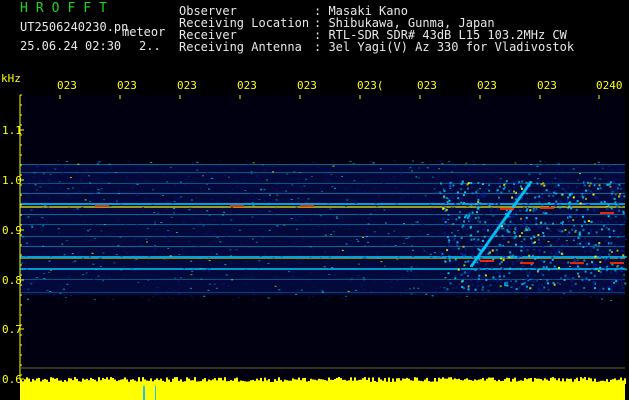 The image size is (629, 400). What do you see at coordinates (609, 85) in the screenshot?
I see `x-tick-label: 0240` at bounding box center [609, 85].